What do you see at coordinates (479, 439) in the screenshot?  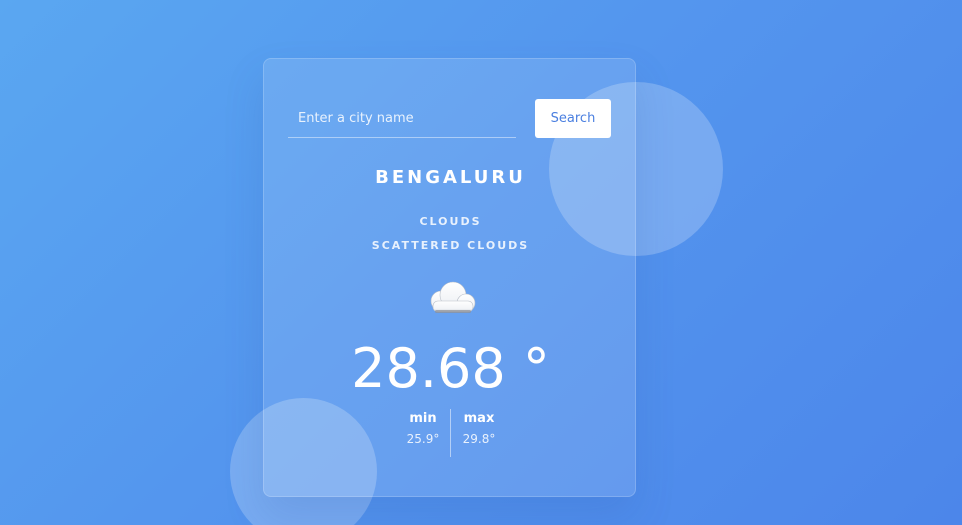 I see `max-value: 29.8°` at bounding box center [479, 439].